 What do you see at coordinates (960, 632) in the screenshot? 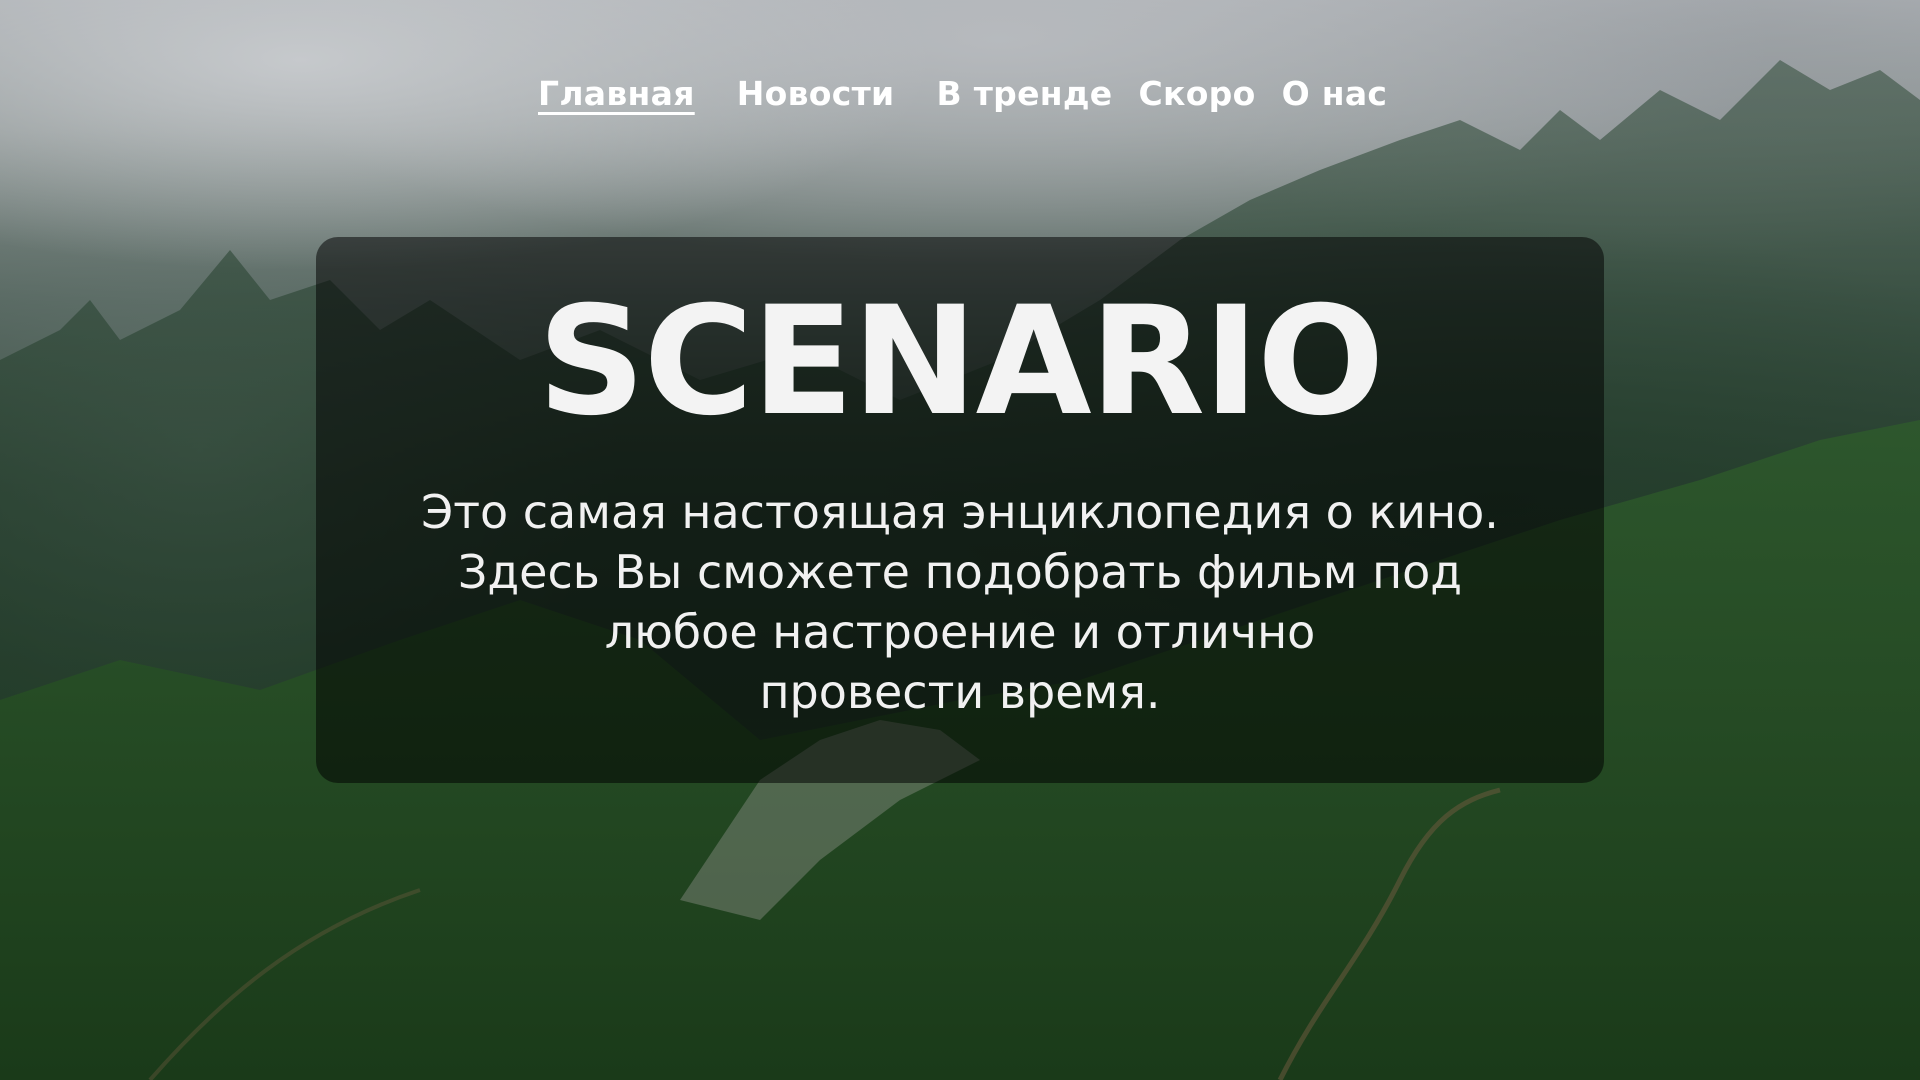
I see `hero-description-line: любое настроение и отлично` at bounding box center [960, 632].